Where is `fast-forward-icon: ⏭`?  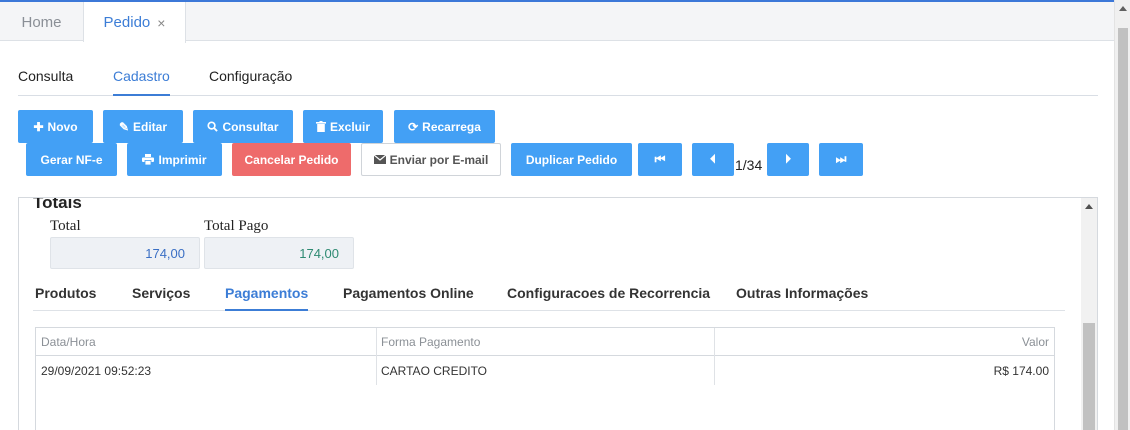
fast-forward-icon: ⏭ is located at coordinates (841, 159).